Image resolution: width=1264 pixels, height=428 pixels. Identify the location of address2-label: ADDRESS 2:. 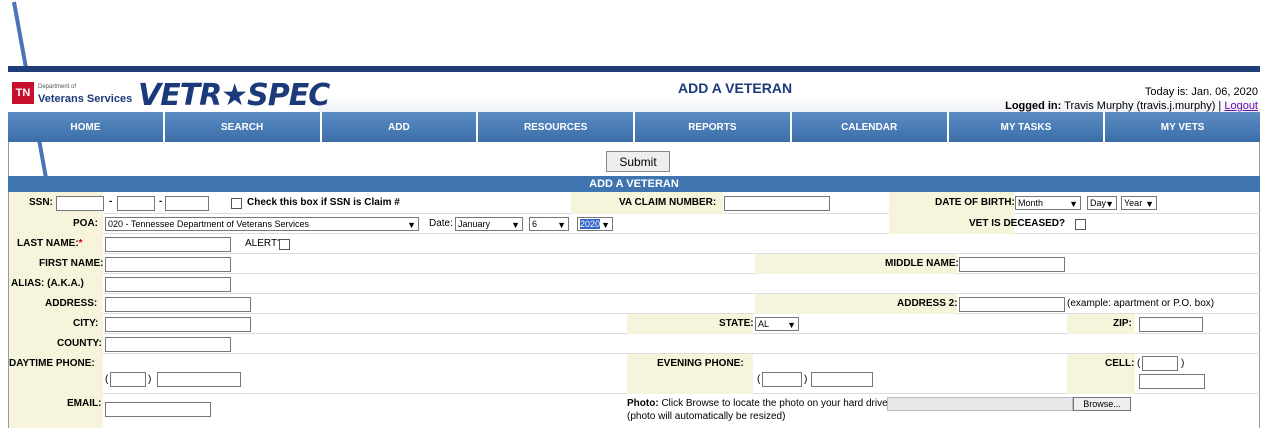
(927, 303).